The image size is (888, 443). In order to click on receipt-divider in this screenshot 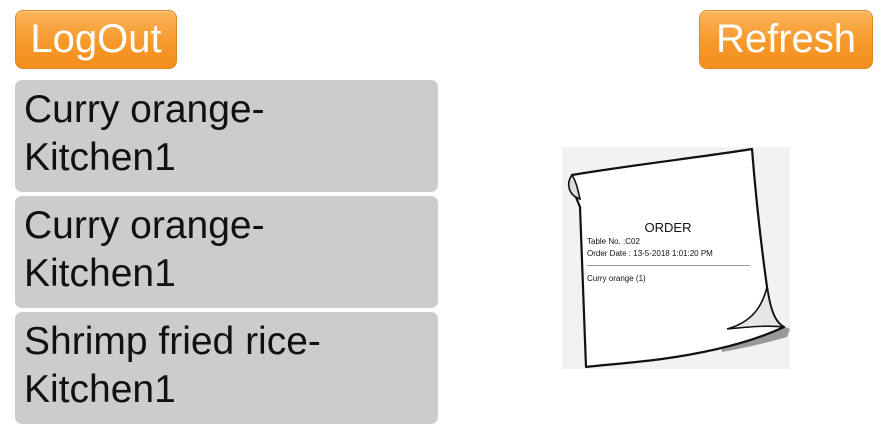, I will do `click(668, 265)`.